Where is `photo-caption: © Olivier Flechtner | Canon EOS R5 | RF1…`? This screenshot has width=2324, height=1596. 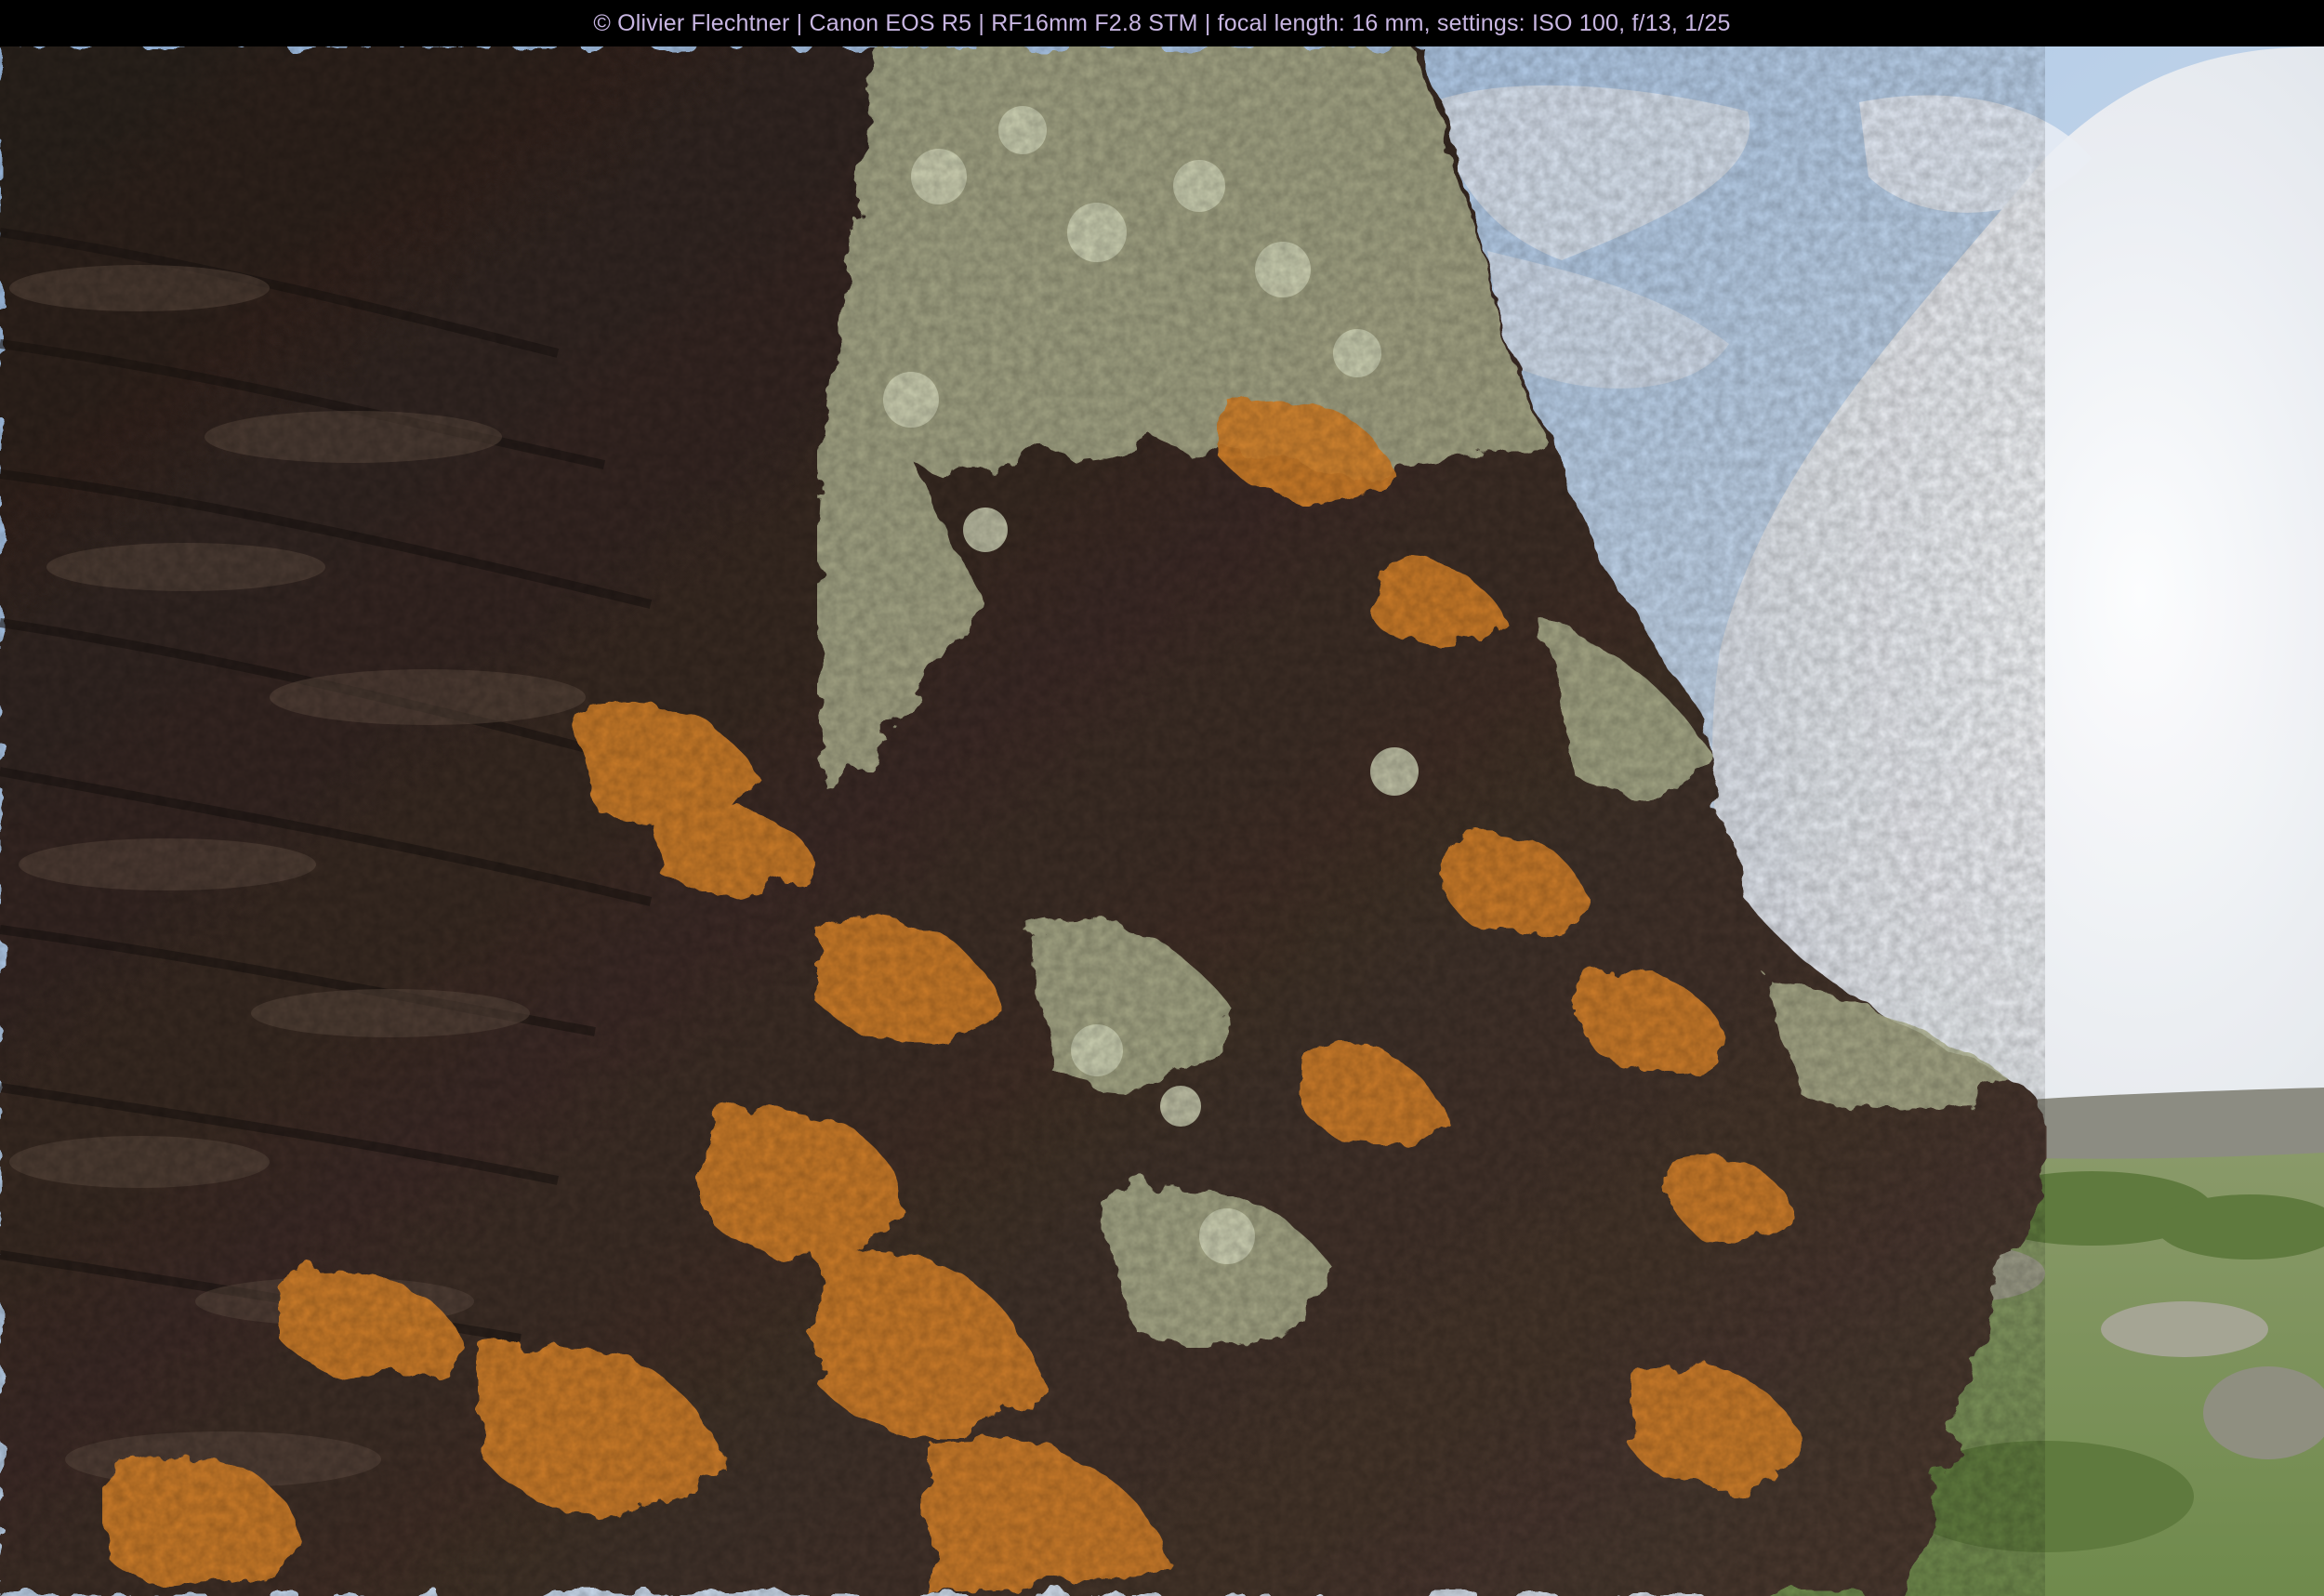 photo-caption: © Olivier Flechtner | Canon EOS R5 | RF1… is located at coordinates (1162, 23).